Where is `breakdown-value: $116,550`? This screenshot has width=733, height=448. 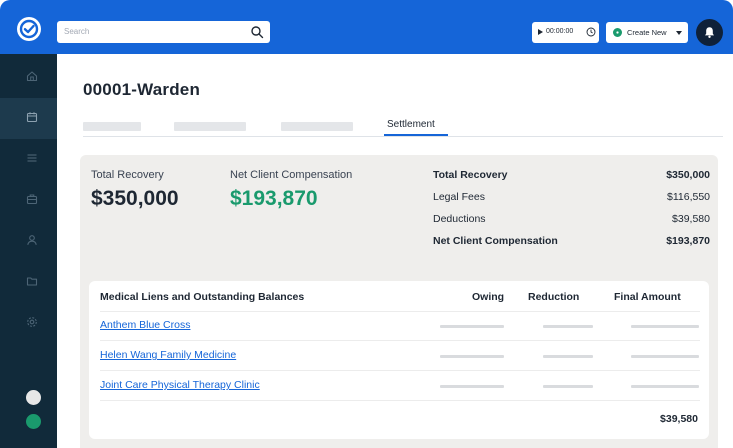
breakdown-value: $116,550 is located at coordinates (688, 197).